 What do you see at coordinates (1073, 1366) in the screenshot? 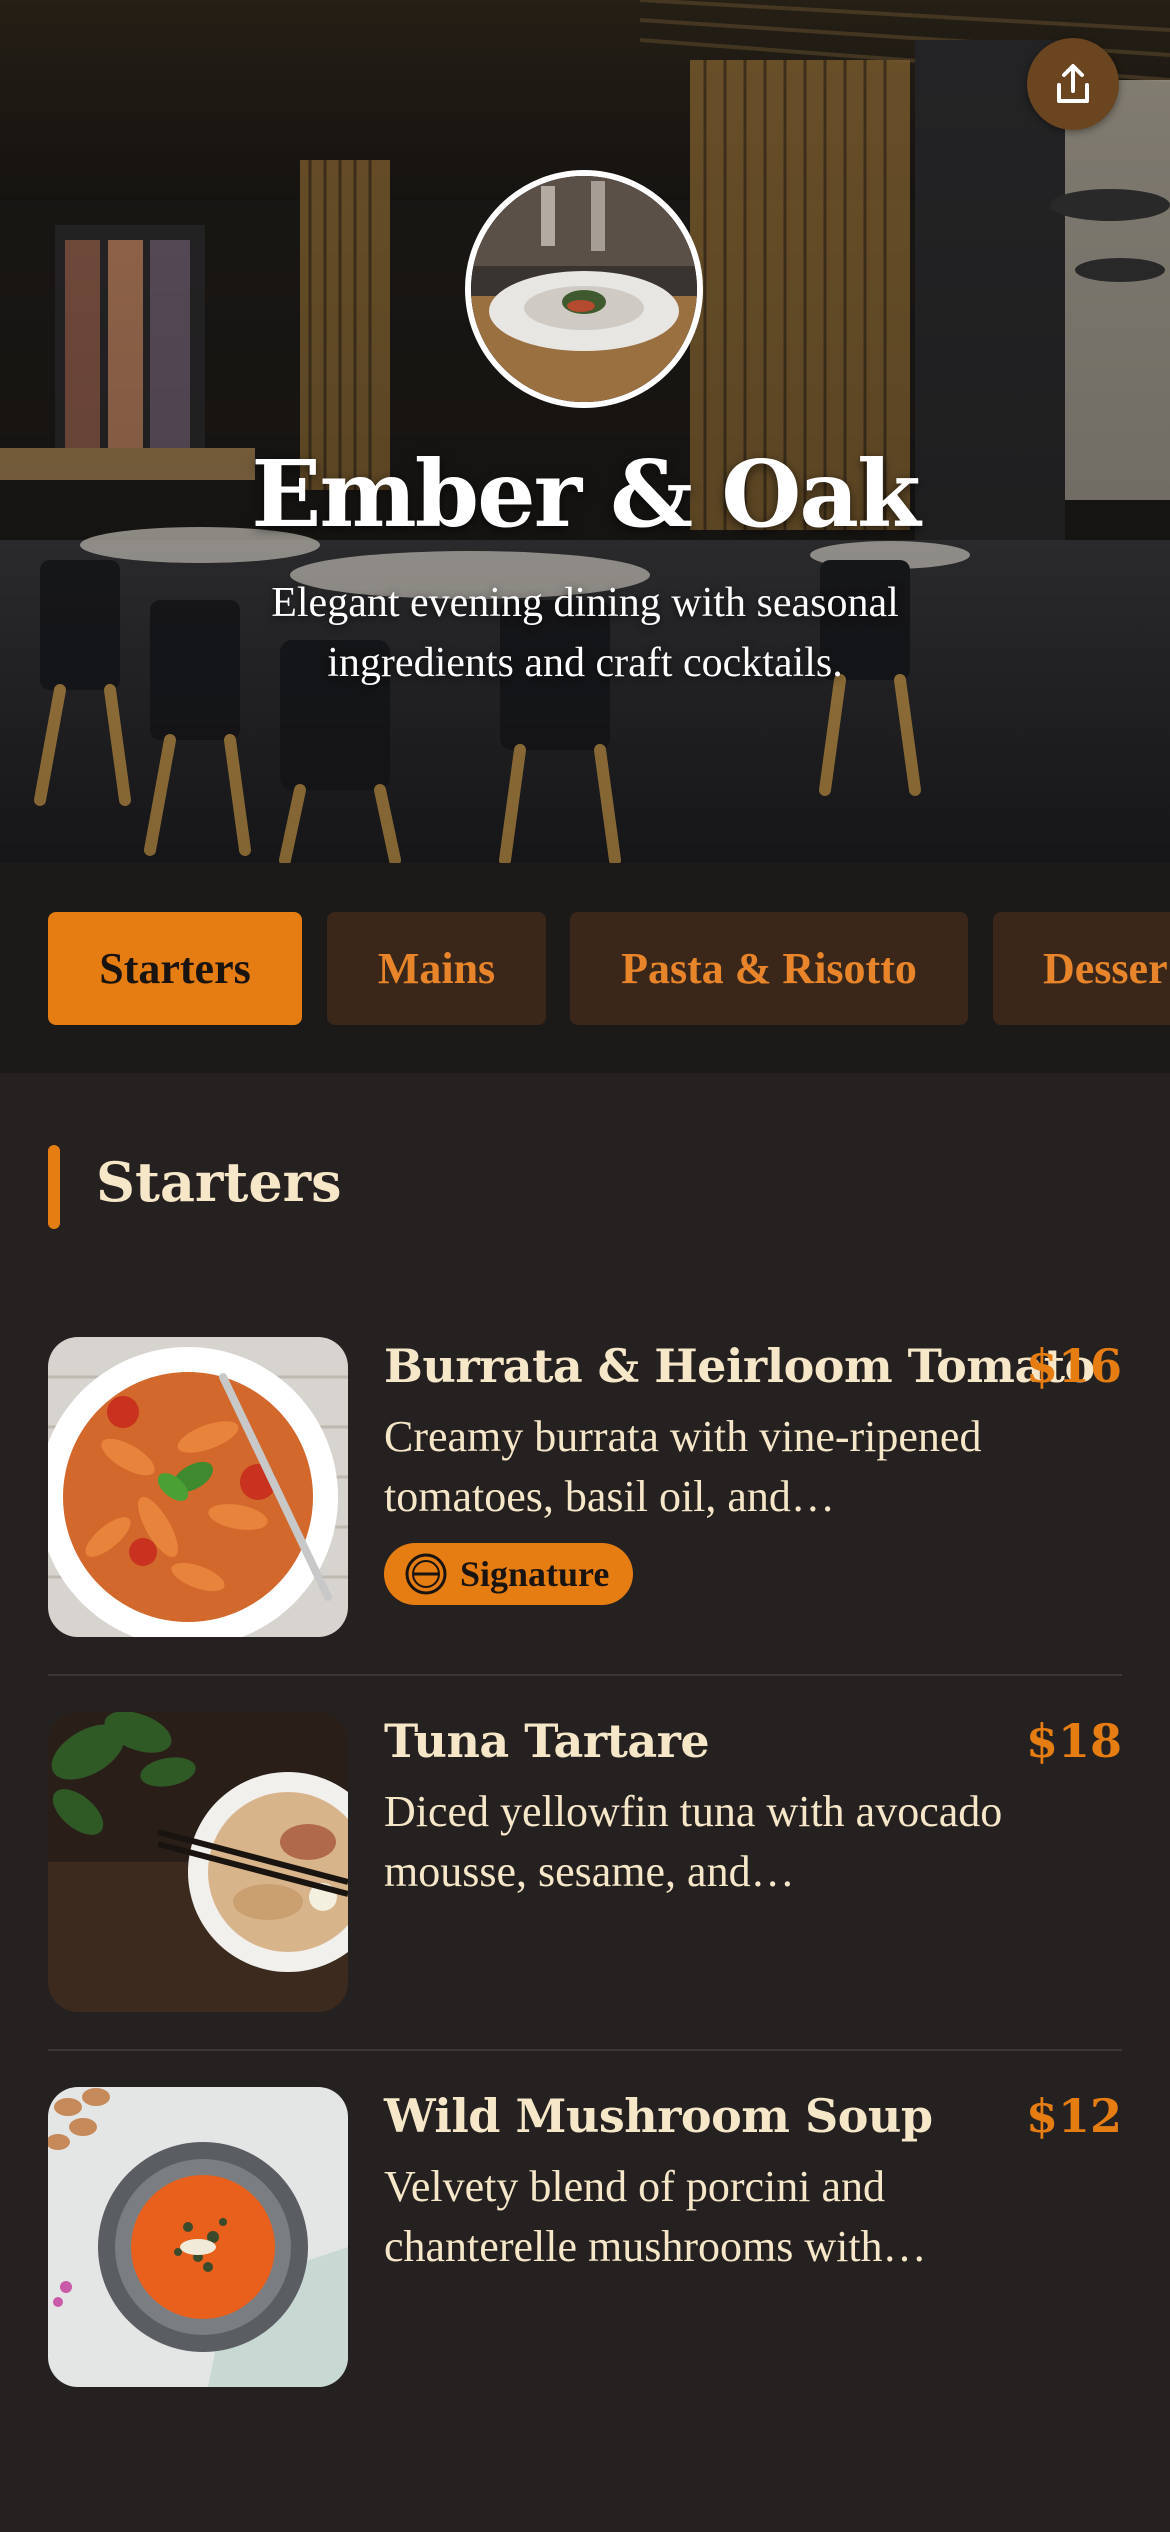
I see `item-price: $16` at bounding box center [1073, 1366].